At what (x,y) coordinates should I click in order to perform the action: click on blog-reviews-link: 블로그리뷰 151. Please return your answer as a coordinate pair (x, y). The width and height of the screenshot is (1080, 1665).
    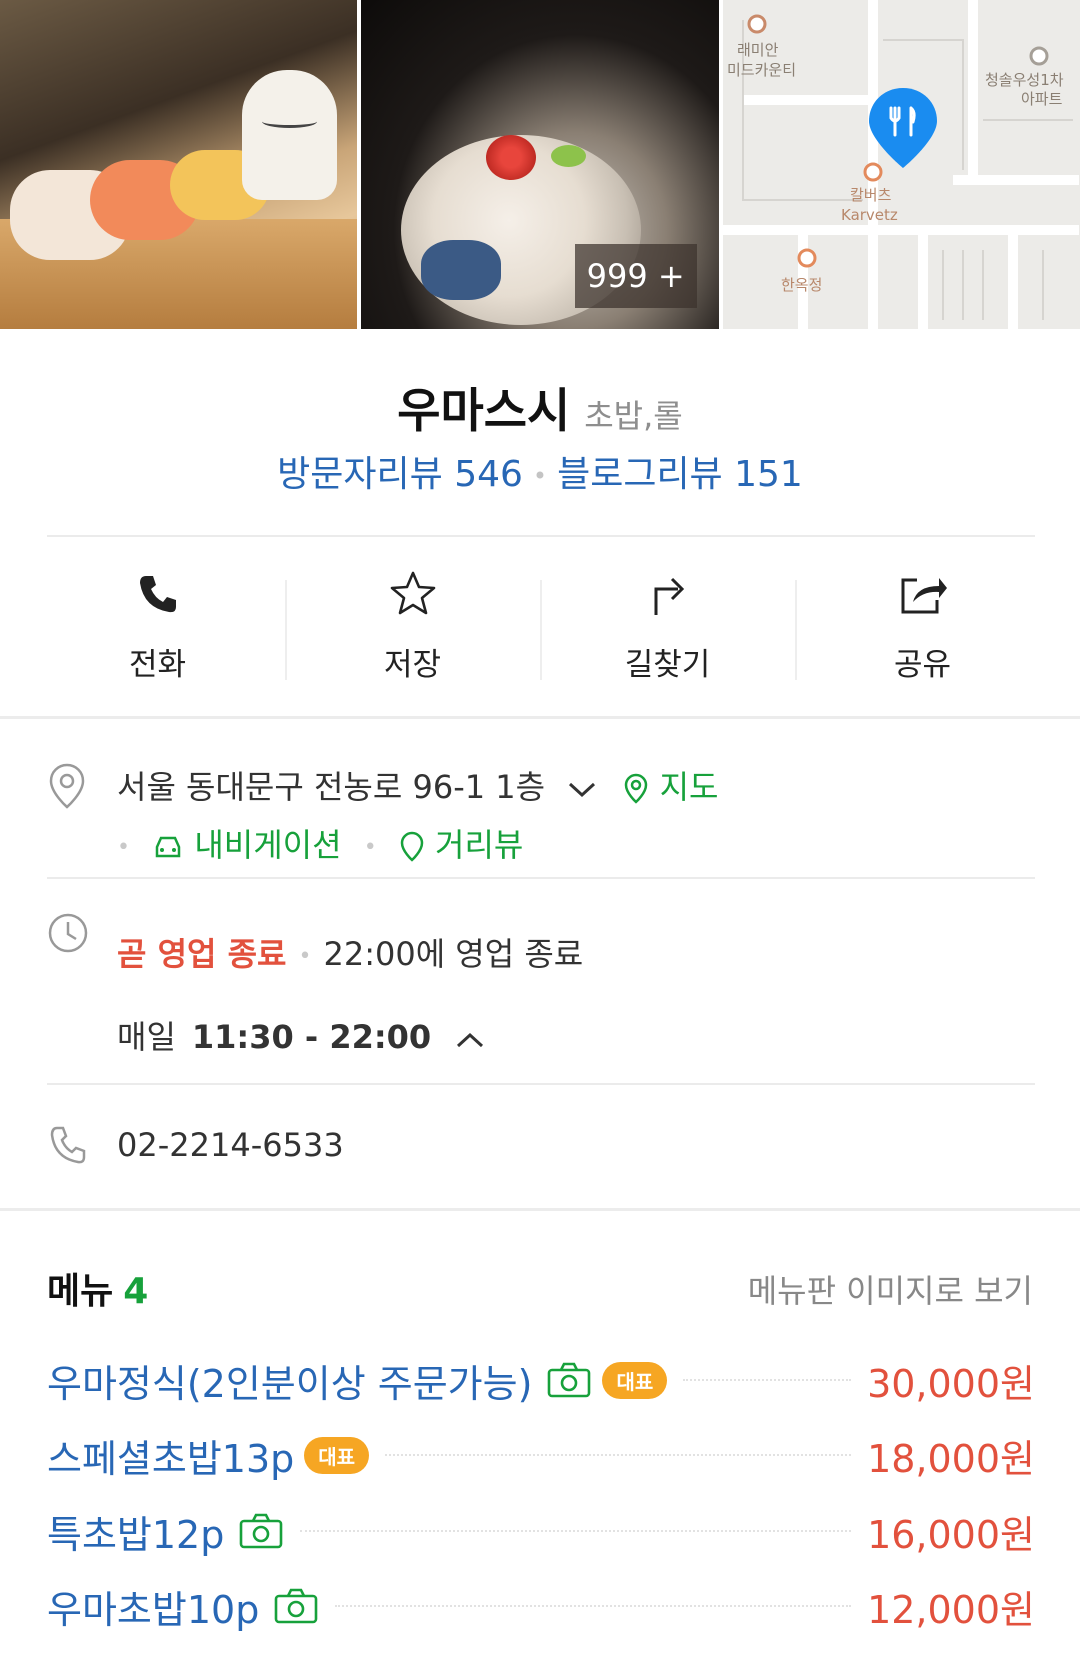
    Looking at the image, I should click on (680, 474).